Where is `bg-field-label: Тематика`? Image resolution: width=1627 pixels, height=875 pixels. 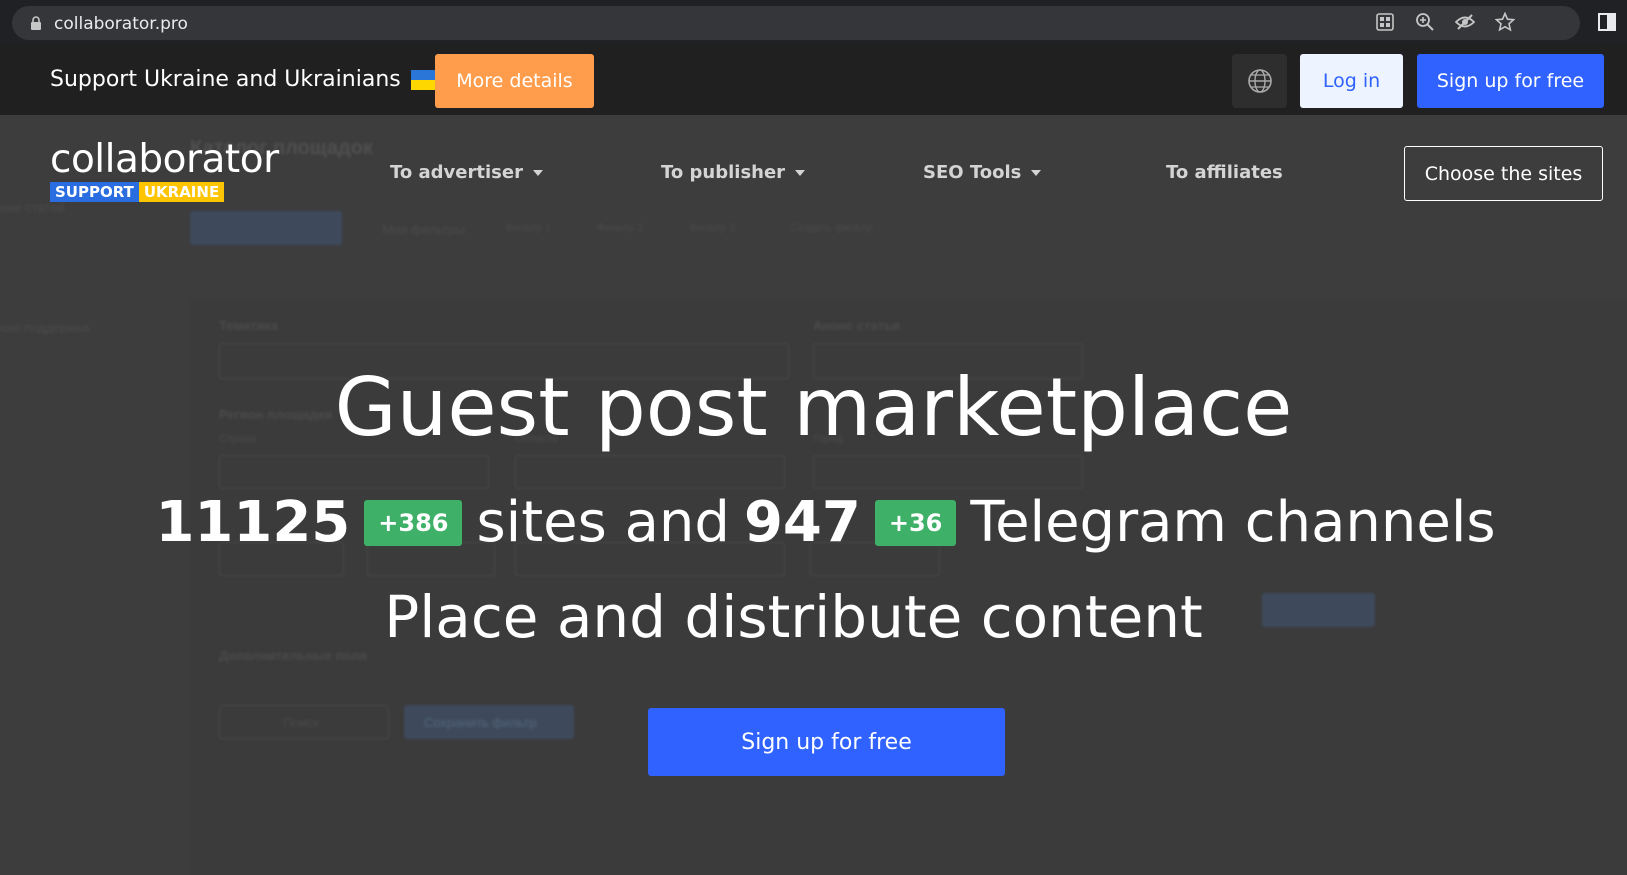
bg-field-label: Тематика is located at coordinates (249, 325).